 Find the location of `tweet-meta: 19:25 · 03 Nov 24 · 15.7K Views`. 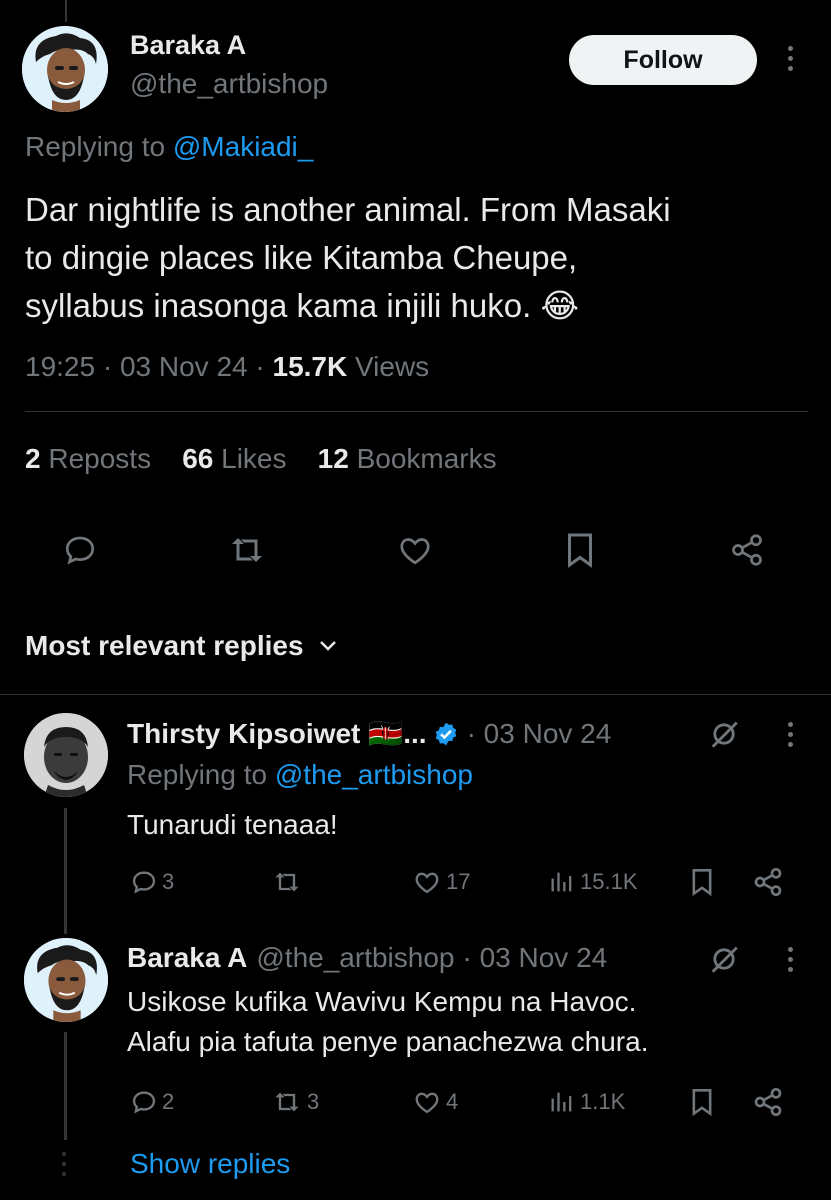

tweet-meta: 19:25 · 03 Nov 24 · 15.7K Views is located at coordinates (227, 366).